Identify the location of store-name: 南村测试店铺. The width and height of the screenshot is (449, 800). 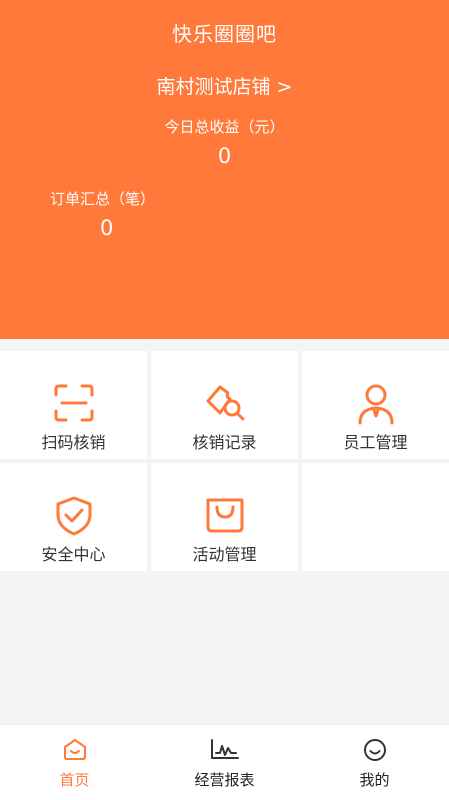
(213, 87).